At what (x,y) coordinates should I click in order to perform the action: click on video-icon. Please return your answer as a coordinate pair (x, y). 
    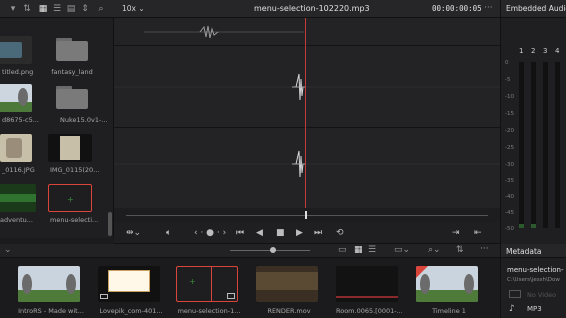
    Looking at the image, I should click on (515, 294).